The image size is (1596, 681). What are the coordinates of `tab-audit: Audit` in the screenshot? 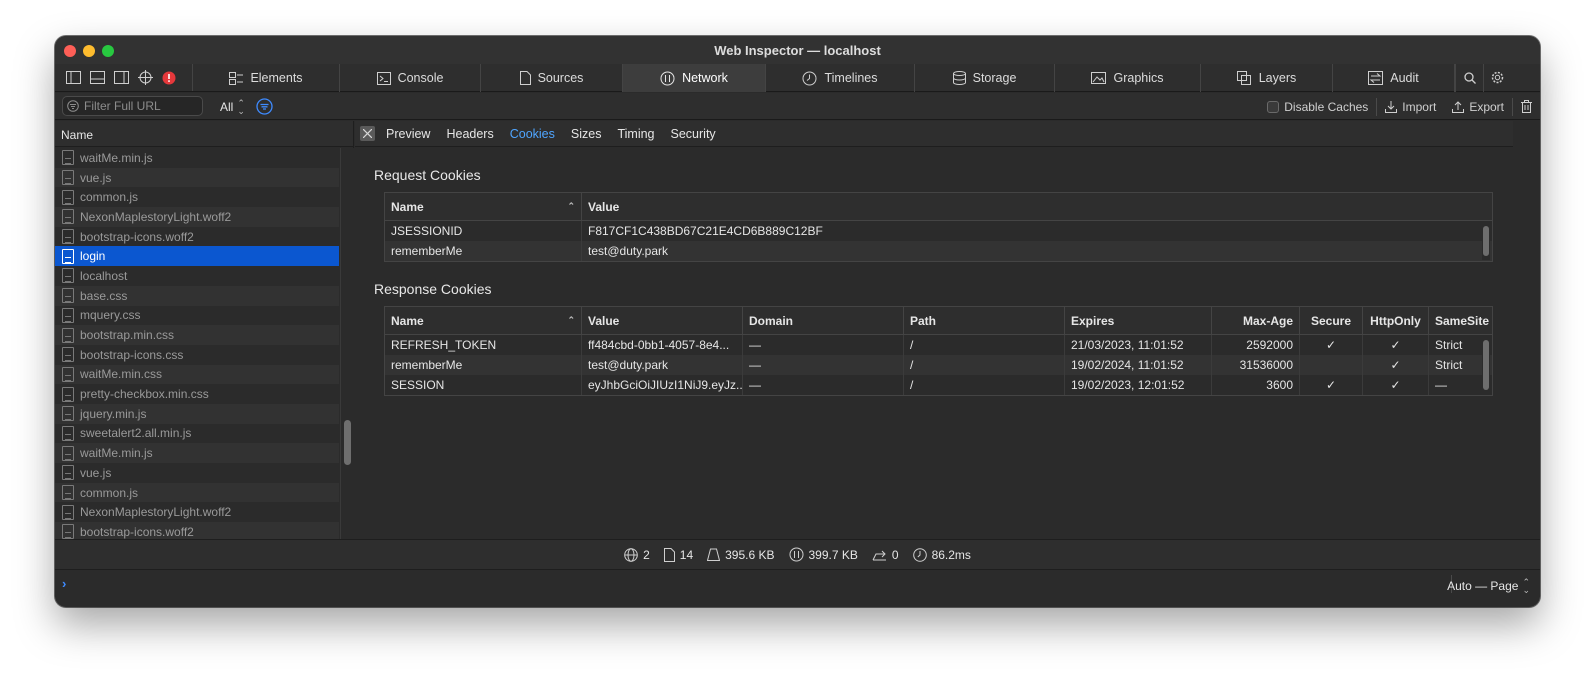 It's located at (1394, 78).